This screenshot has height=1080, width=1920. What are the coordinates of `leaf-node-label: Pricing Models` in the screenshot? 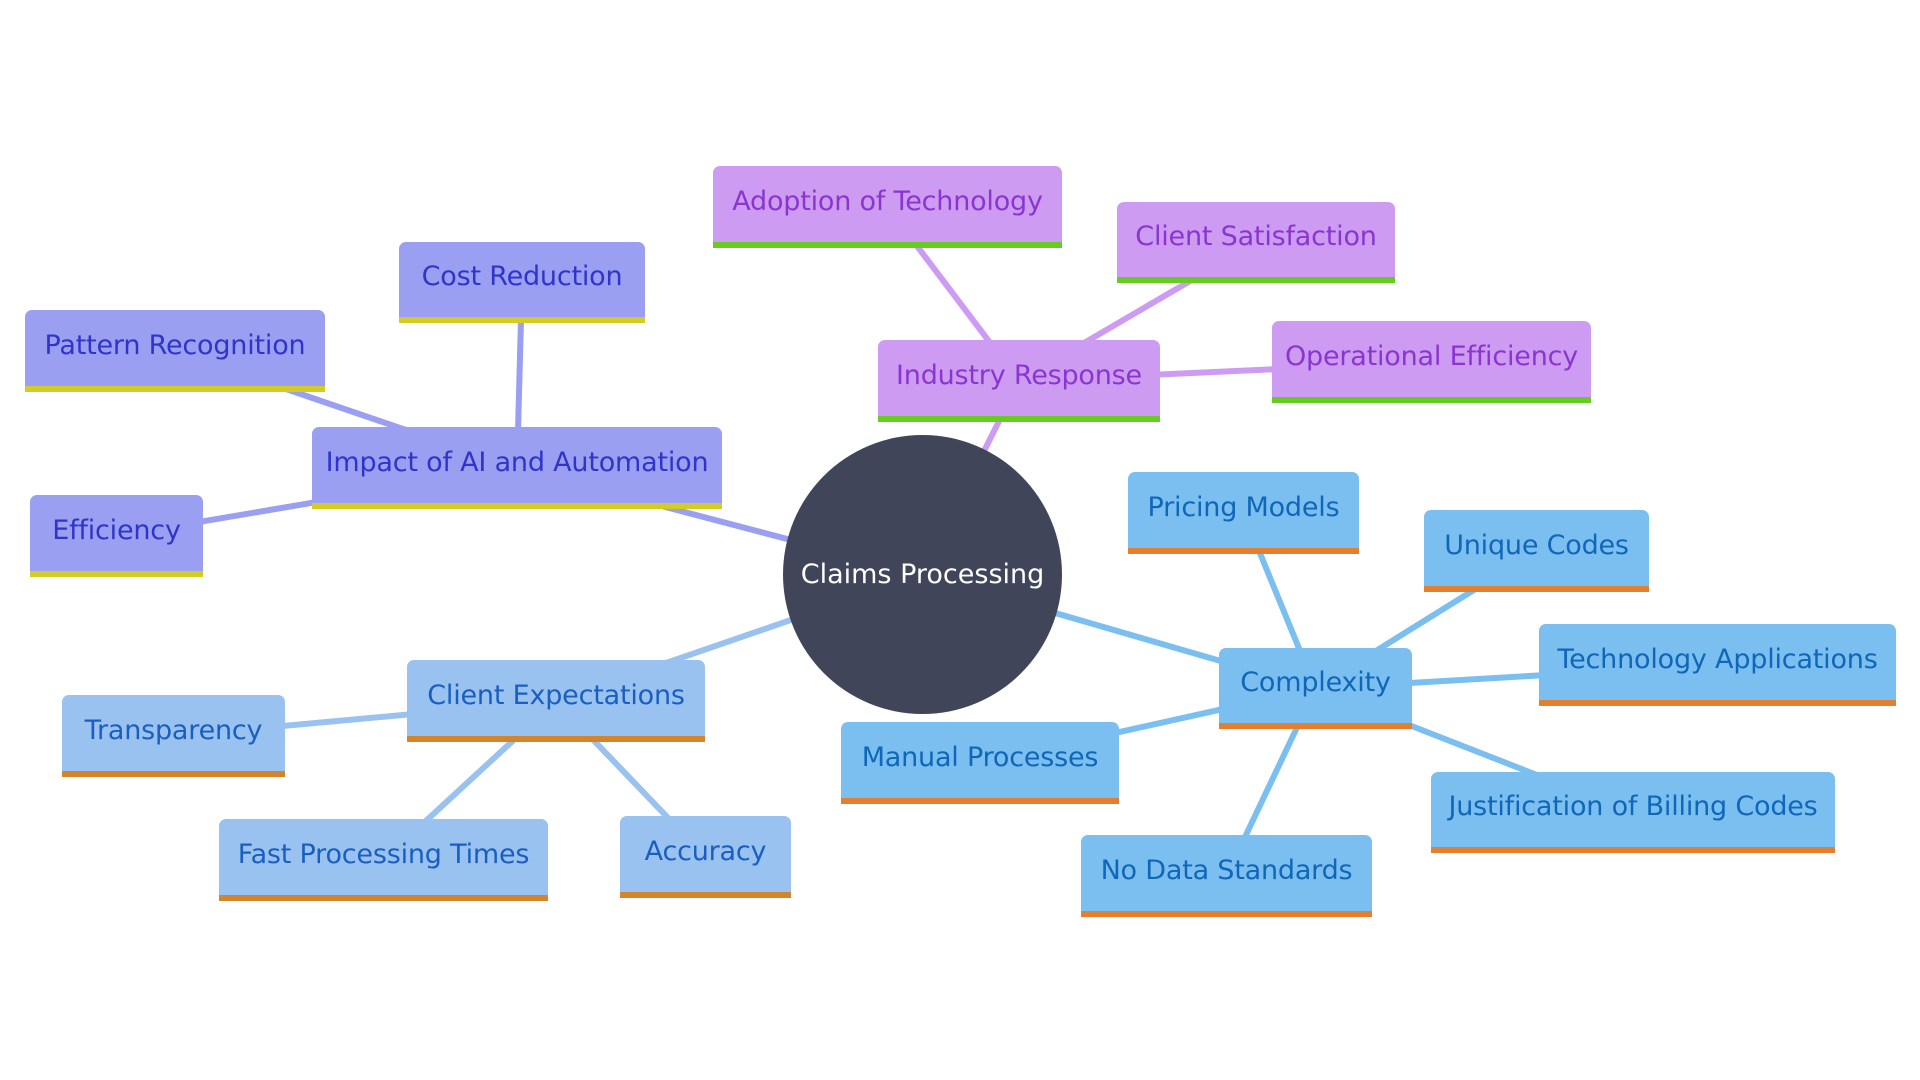 It's located at (1243, 507).